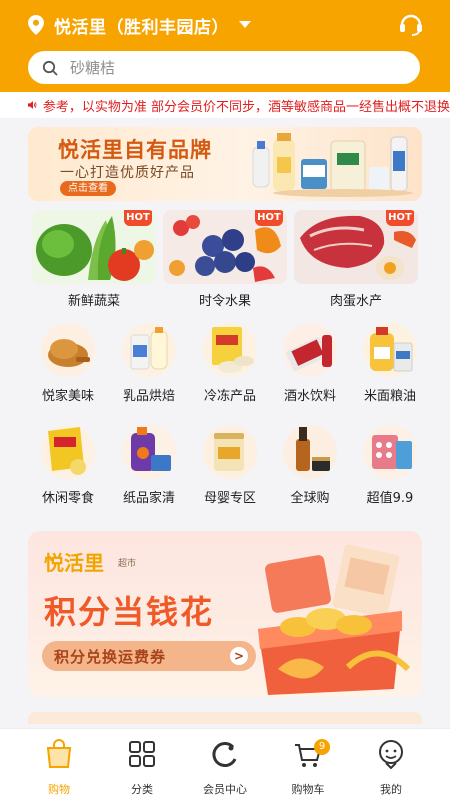 The image size is (450, 800). Describe the element at coordinates (230, 350) in the screenshot. I see `dumplings-icon` at that location.